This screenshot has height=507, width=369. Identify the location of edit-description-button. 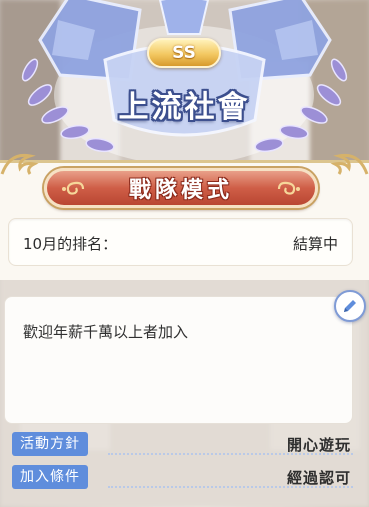
(350, 306).